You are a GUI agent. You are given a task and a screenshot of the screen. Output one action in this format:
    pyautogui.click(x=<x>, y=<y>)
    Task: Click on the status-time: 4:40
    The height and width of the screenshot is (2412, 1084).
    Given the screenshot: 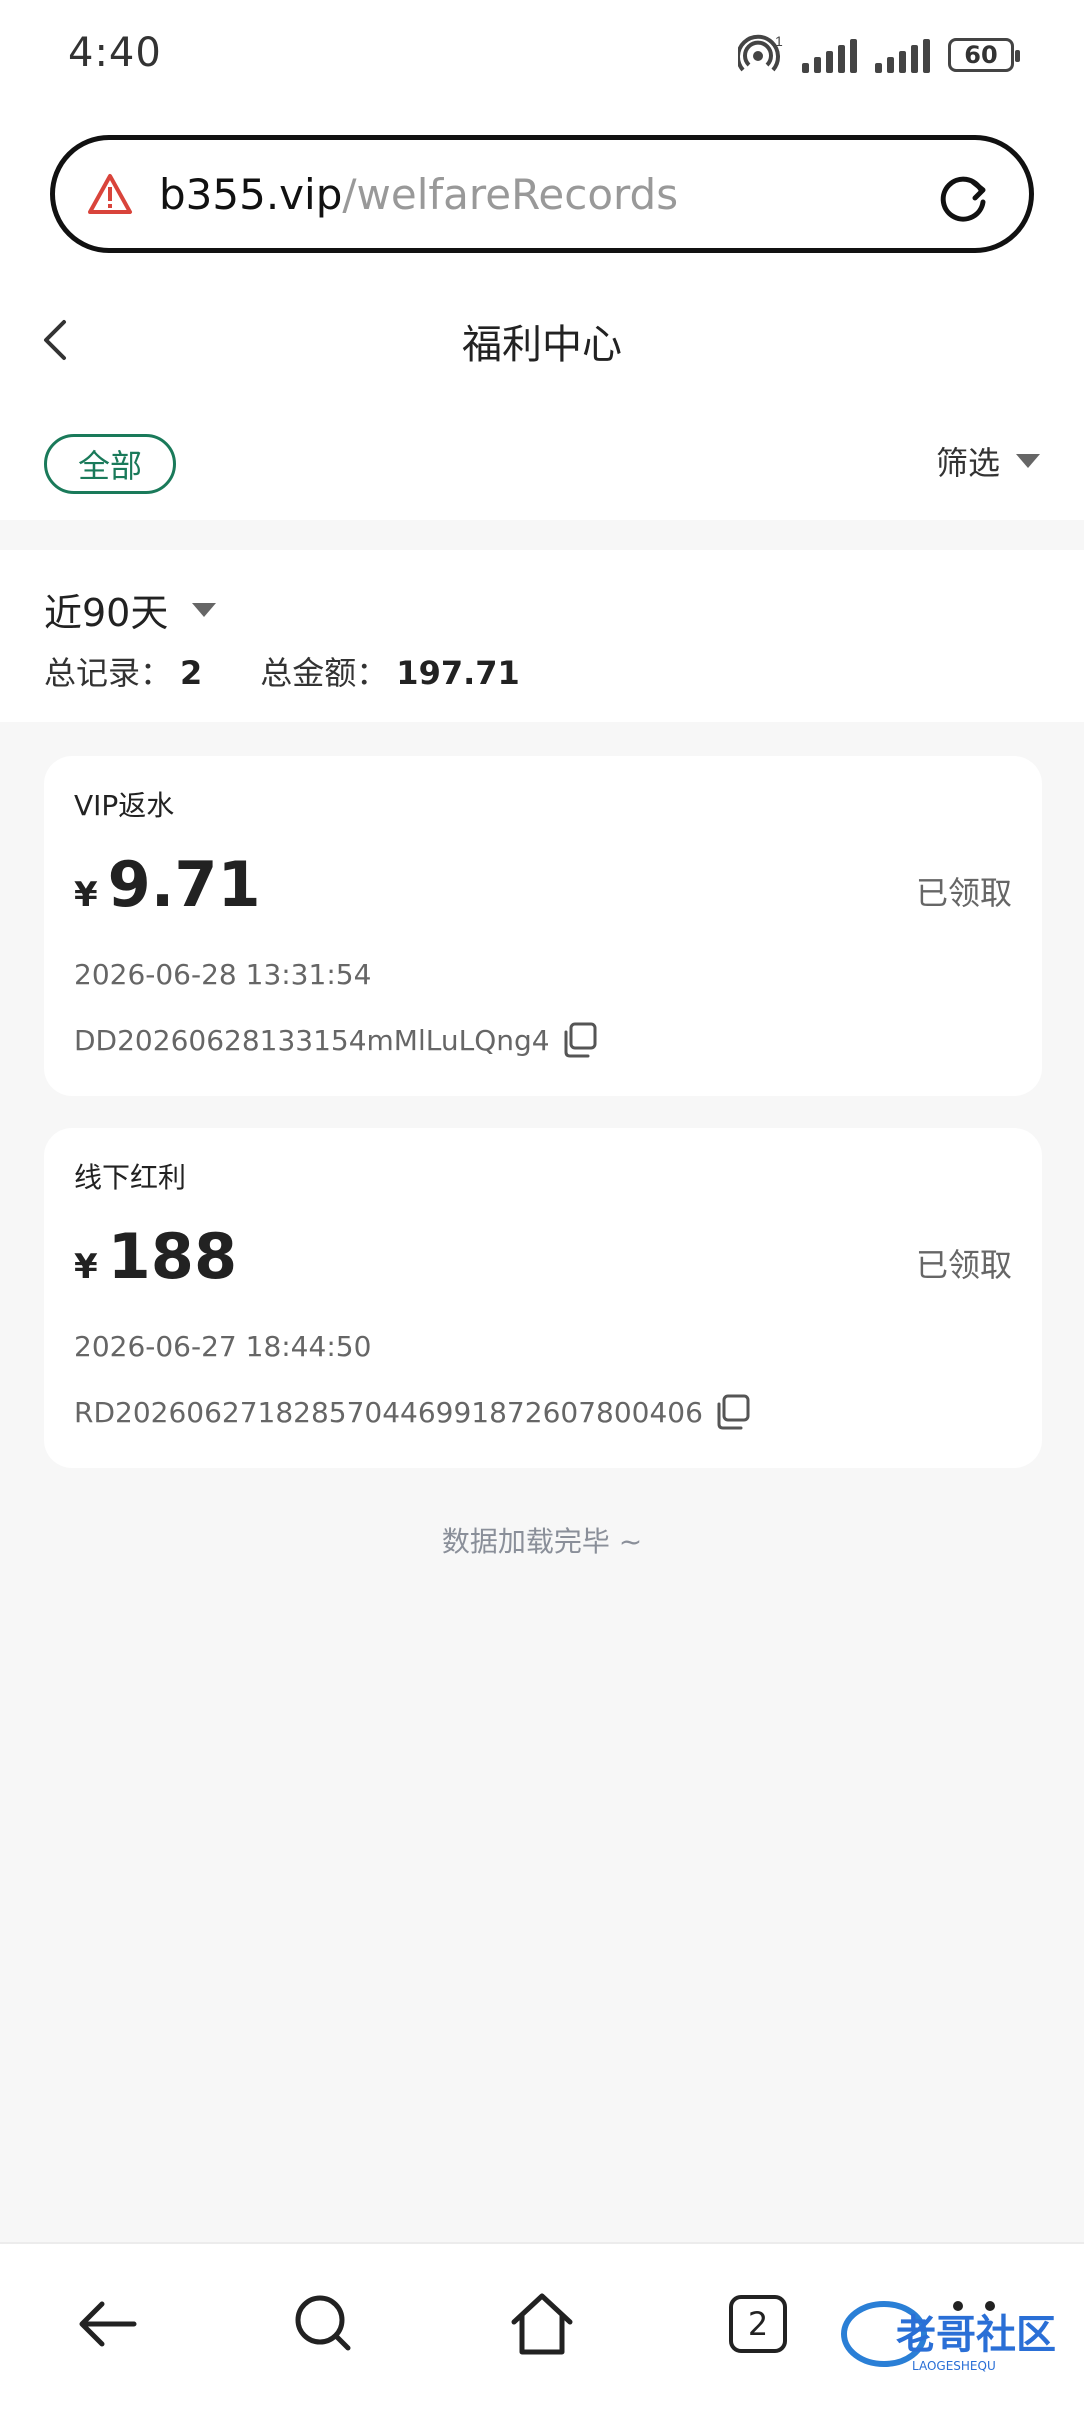 What is the action you would take?
    pyautogui.click(x=115, y=53)
    